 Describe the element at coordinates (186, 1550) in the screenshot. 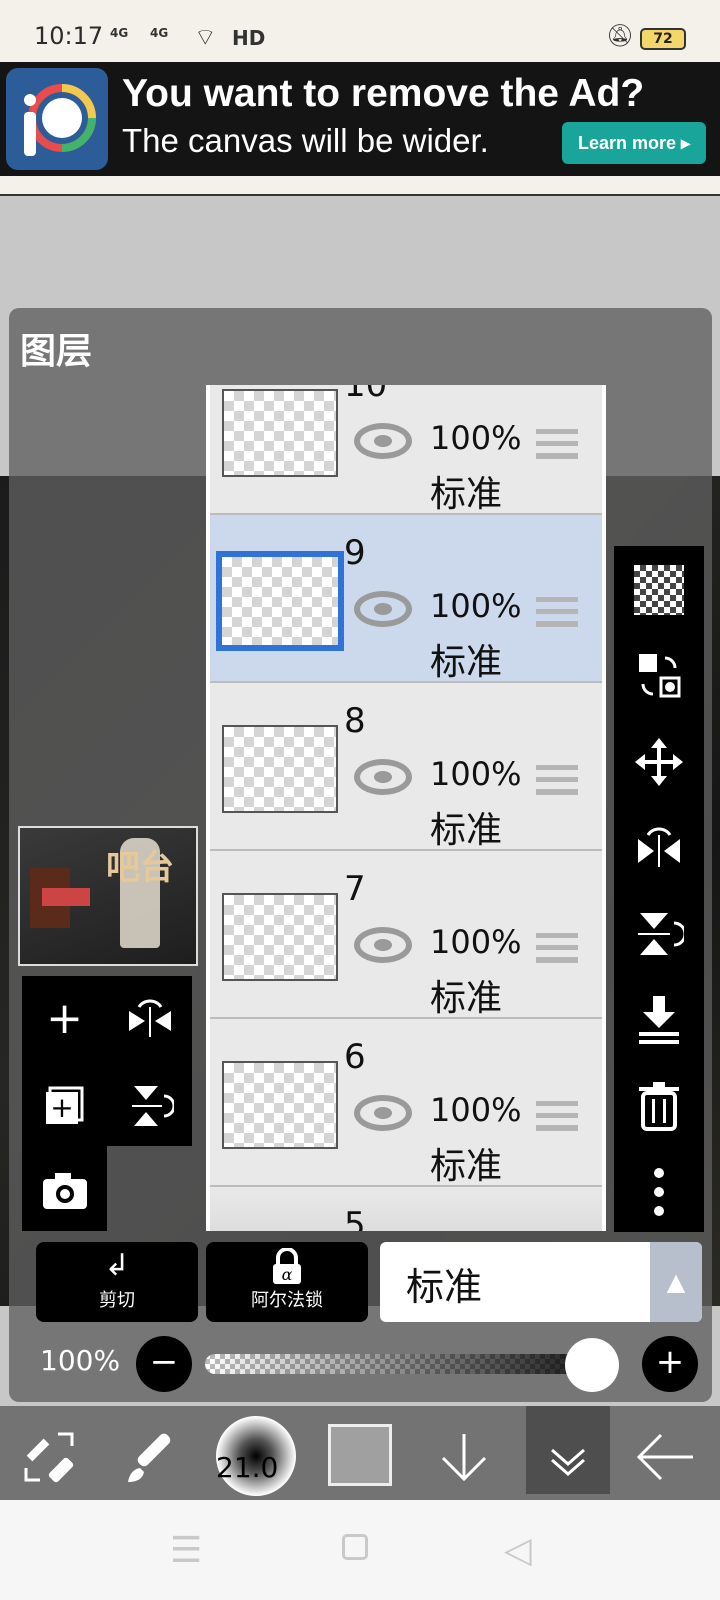

I see `recent-apps-button: ☰` at that location.